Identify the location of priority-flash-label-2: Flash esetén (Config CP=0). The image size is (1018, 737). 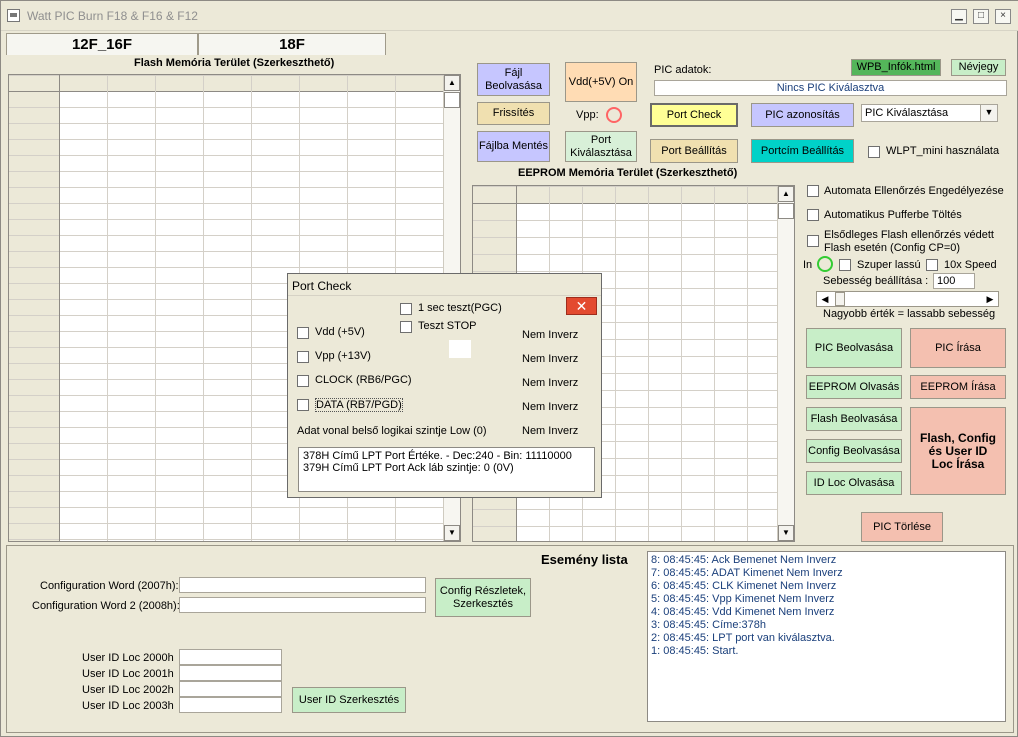
(892, 248).